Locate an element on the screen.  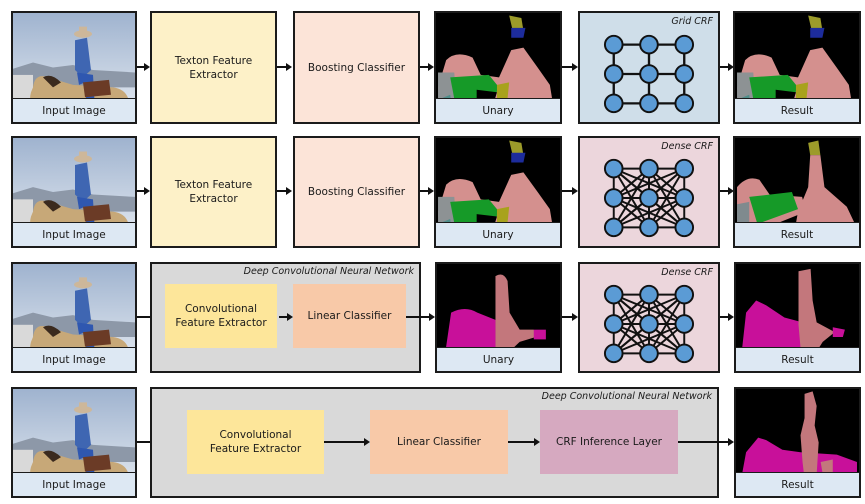
grid-crf-tag: Grid CRF is located at coordinates (692, 21).